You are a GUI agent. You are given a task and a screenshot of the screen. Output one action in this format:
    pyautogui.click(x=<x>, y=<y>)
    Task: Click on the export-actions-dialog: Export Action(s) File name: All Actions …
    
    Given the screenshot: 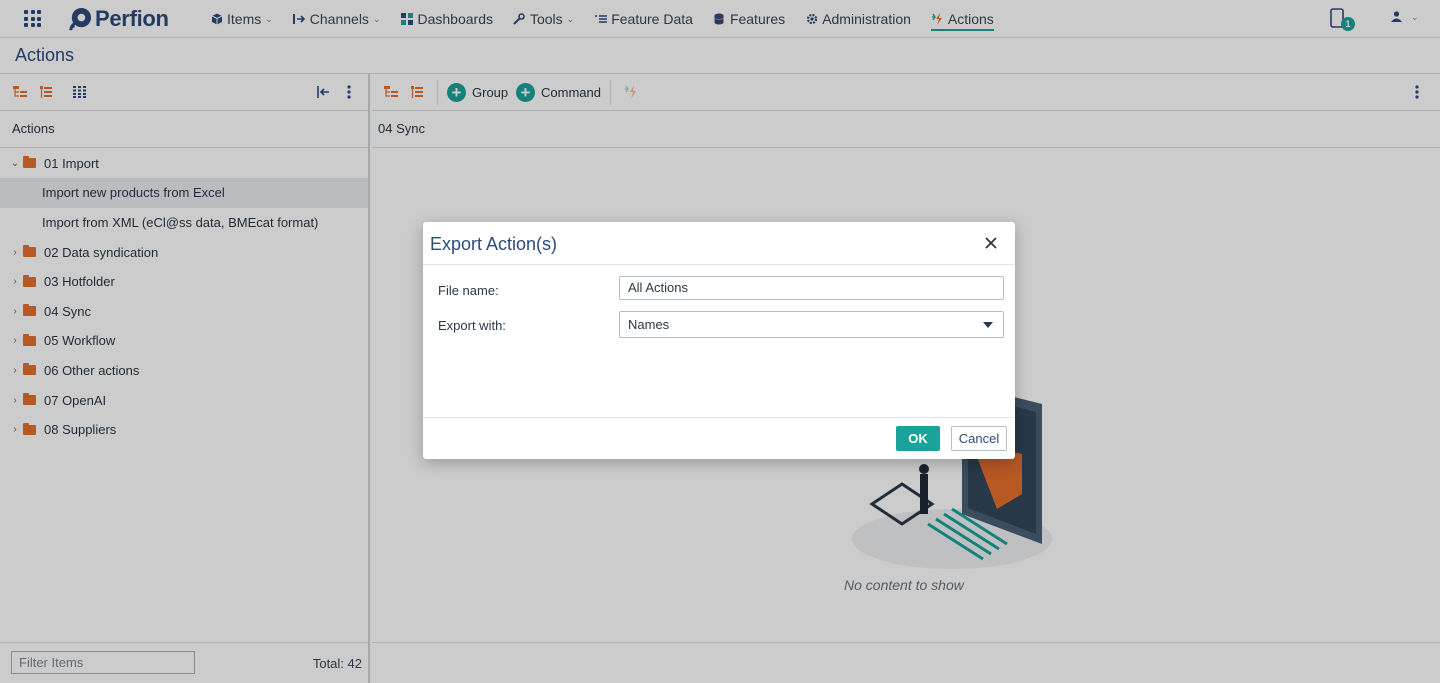 What is the action you would take?
    pyautogui.click(x=719, y=340)
    